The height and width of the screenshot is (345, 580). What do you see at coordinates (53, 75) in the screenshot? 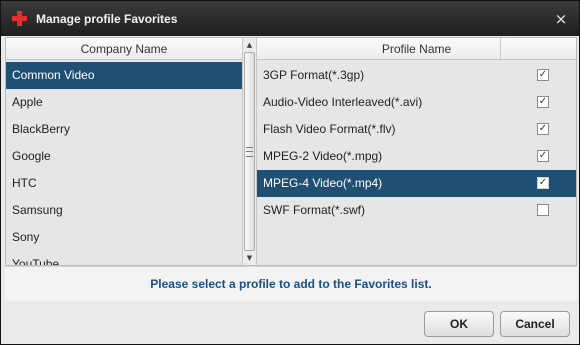
I see `company-item-label: Common Video` at bounding box center [53, 75].